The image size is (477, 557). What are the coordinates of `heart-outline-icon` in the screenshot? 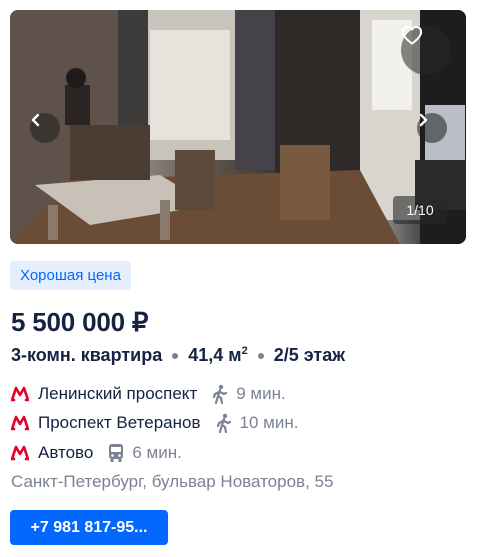 It's located at (412, 35).